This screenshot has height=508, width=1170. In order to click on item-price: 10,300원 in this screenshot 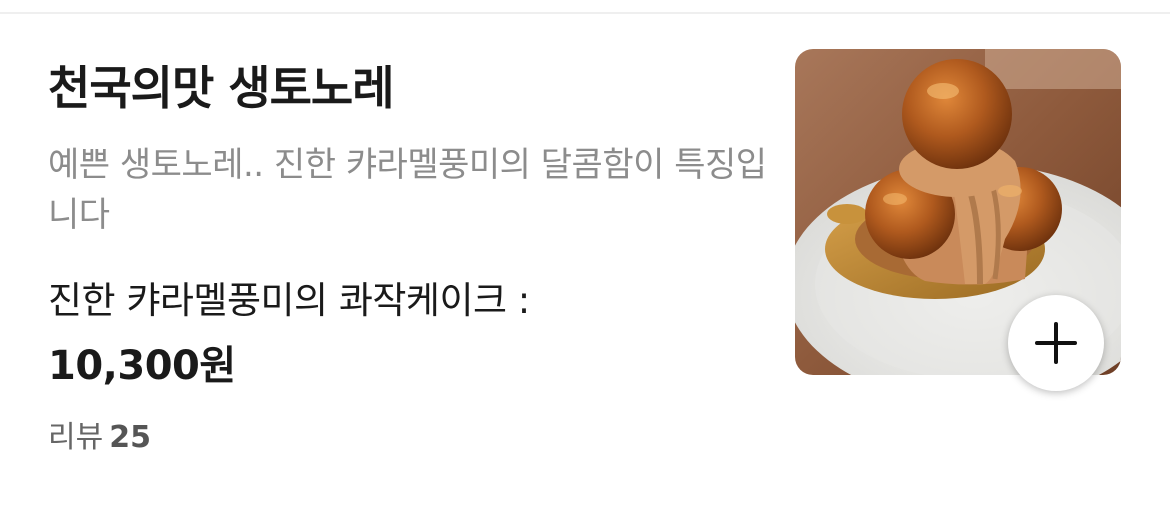, I will do `click(142, 366)`.